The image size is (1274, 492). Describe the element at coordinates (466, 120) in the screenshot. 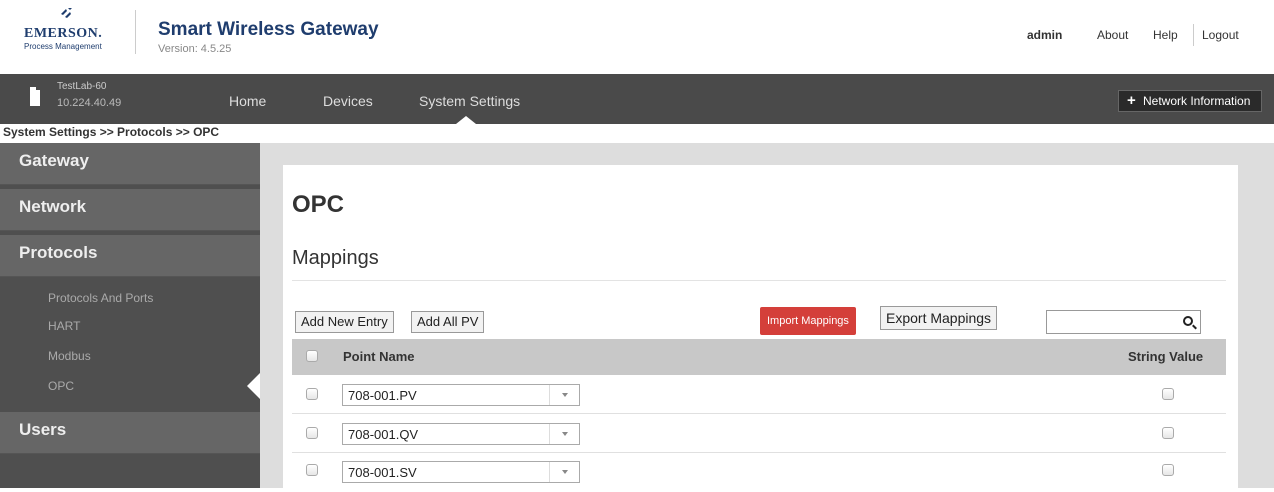

I see `active-nav-indicator` at that location.